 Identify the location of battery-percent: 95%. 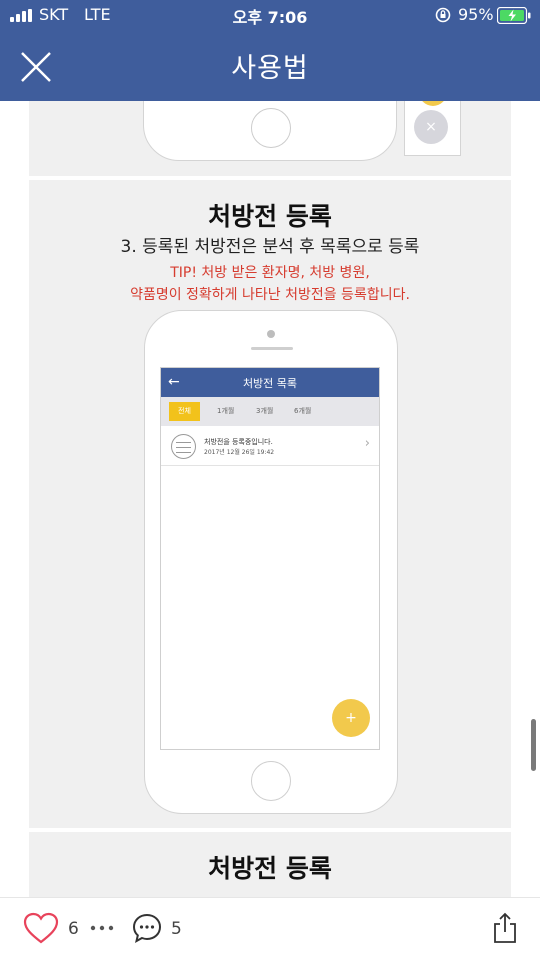
(476, 14).